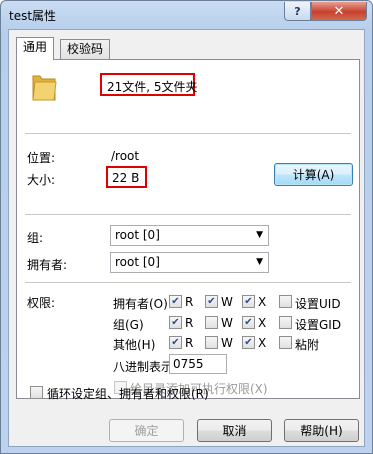 The image size is (373, 454). What do you see at coordinates (175, 342) in the screenshot?
I see `other-r-checkbox: ✔` at bounding box center [175, 342].